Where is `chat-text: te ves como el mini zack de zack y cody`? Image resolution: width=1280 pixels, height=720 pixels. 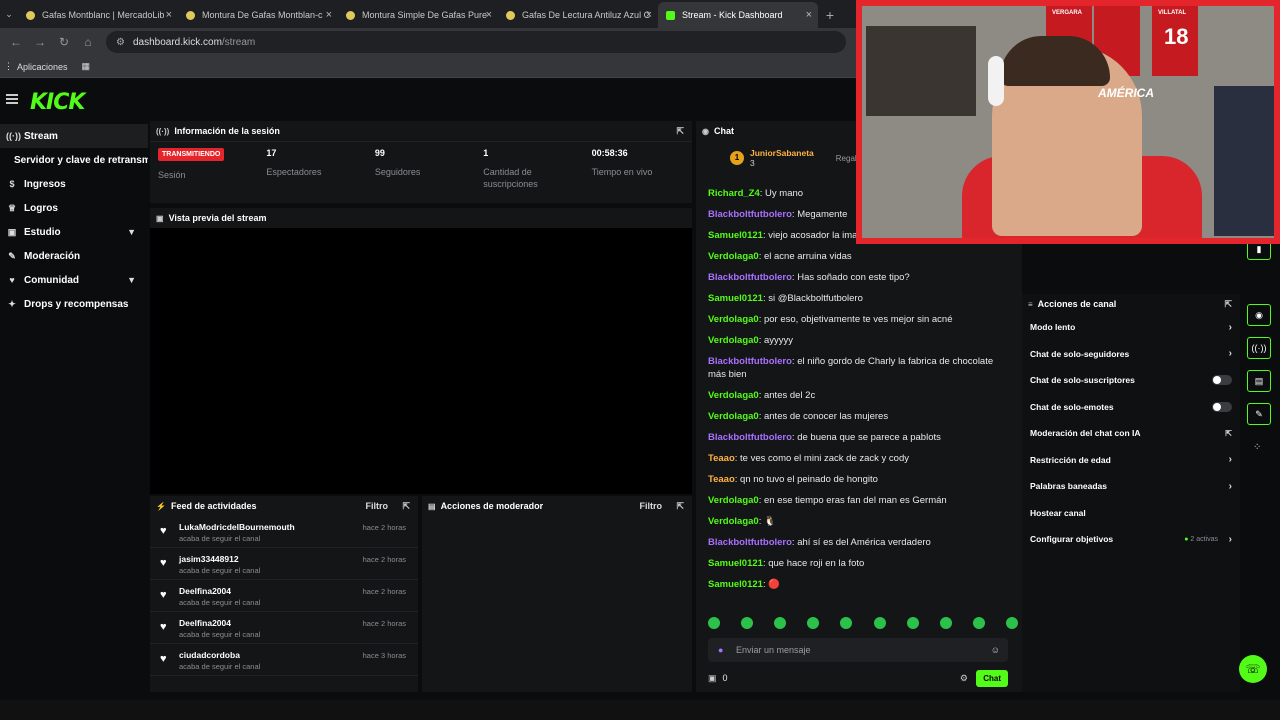 chat-text: te ves como el mini zack de zack y cody is located at coordinates (823, 458).